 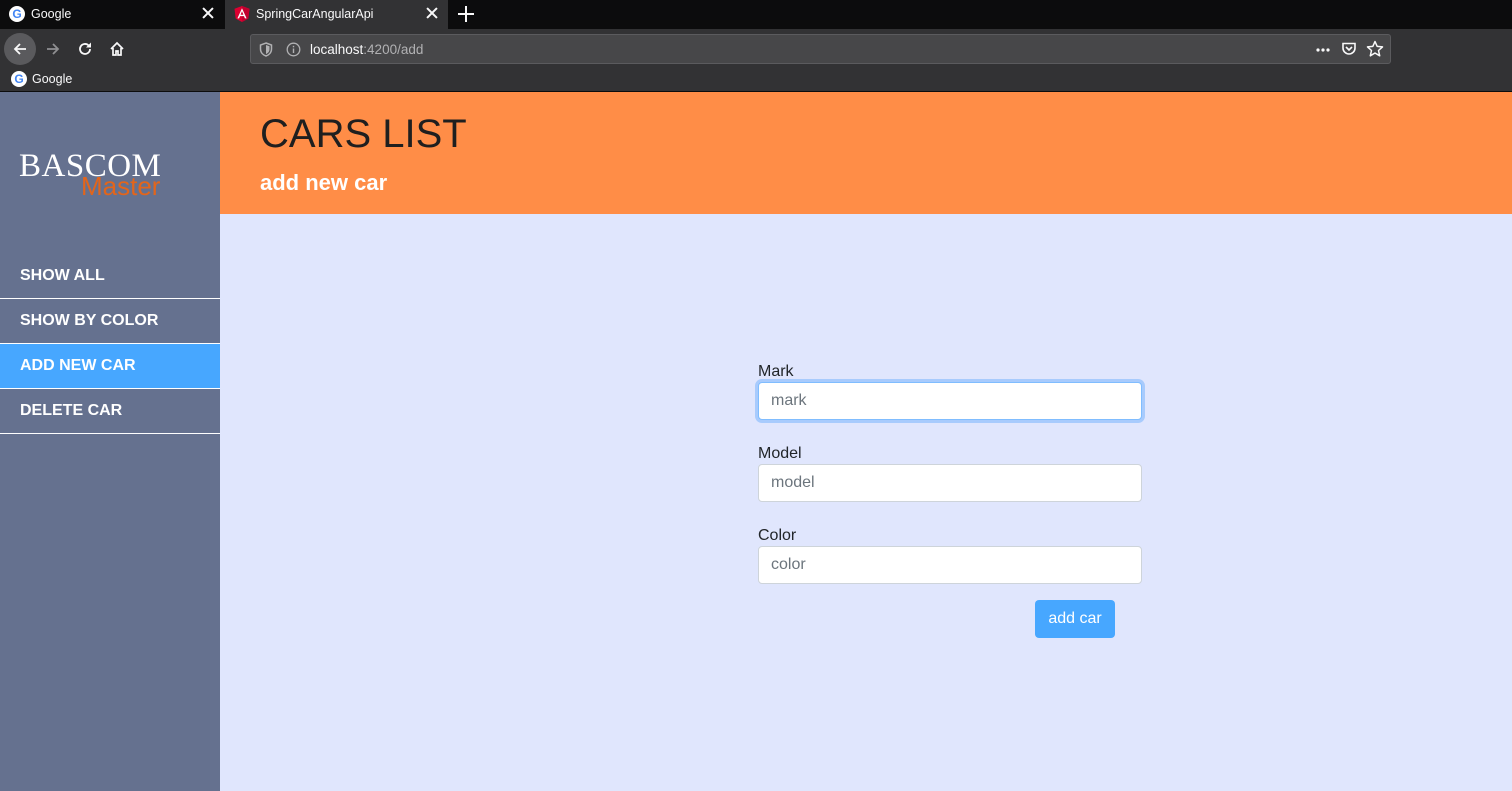 What do you see at coordinates (110, 321) in the screenshot?
I see `sidebar-item-show-by-color: SHOW BY COLOR` at bounding box center [110, 321].